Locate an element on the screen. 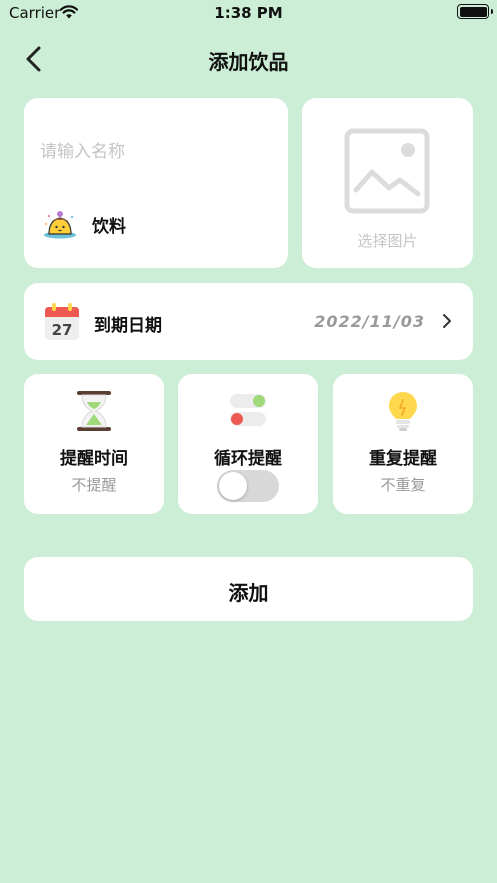 Image resolution: width=497 pixels, height=883 pixels. toggles-icon is located at coordinates (248, 410).